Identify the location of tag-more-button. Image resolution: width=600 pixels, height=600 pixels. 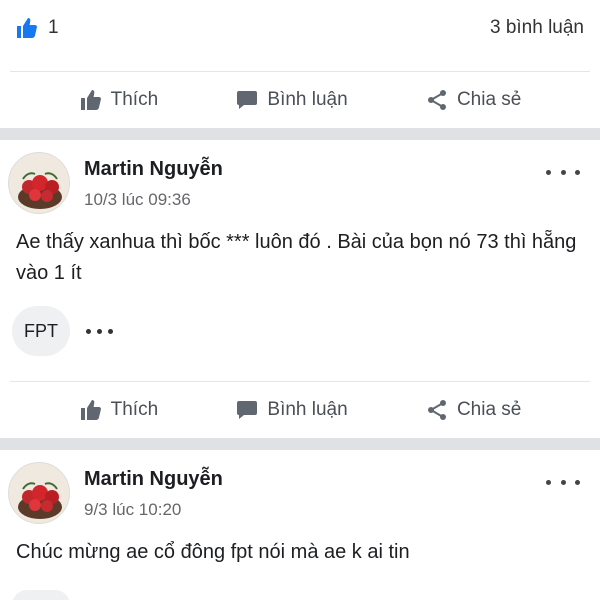
(99, 331).